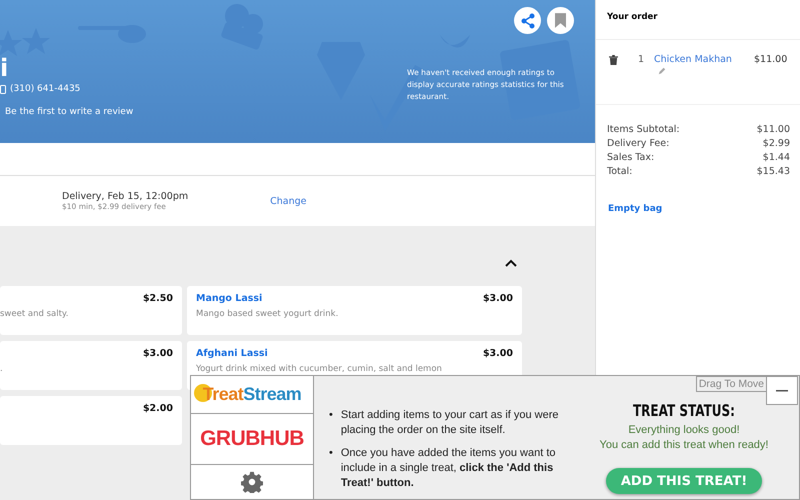  I want to click on total-value: $11.00, so click(773, 130).